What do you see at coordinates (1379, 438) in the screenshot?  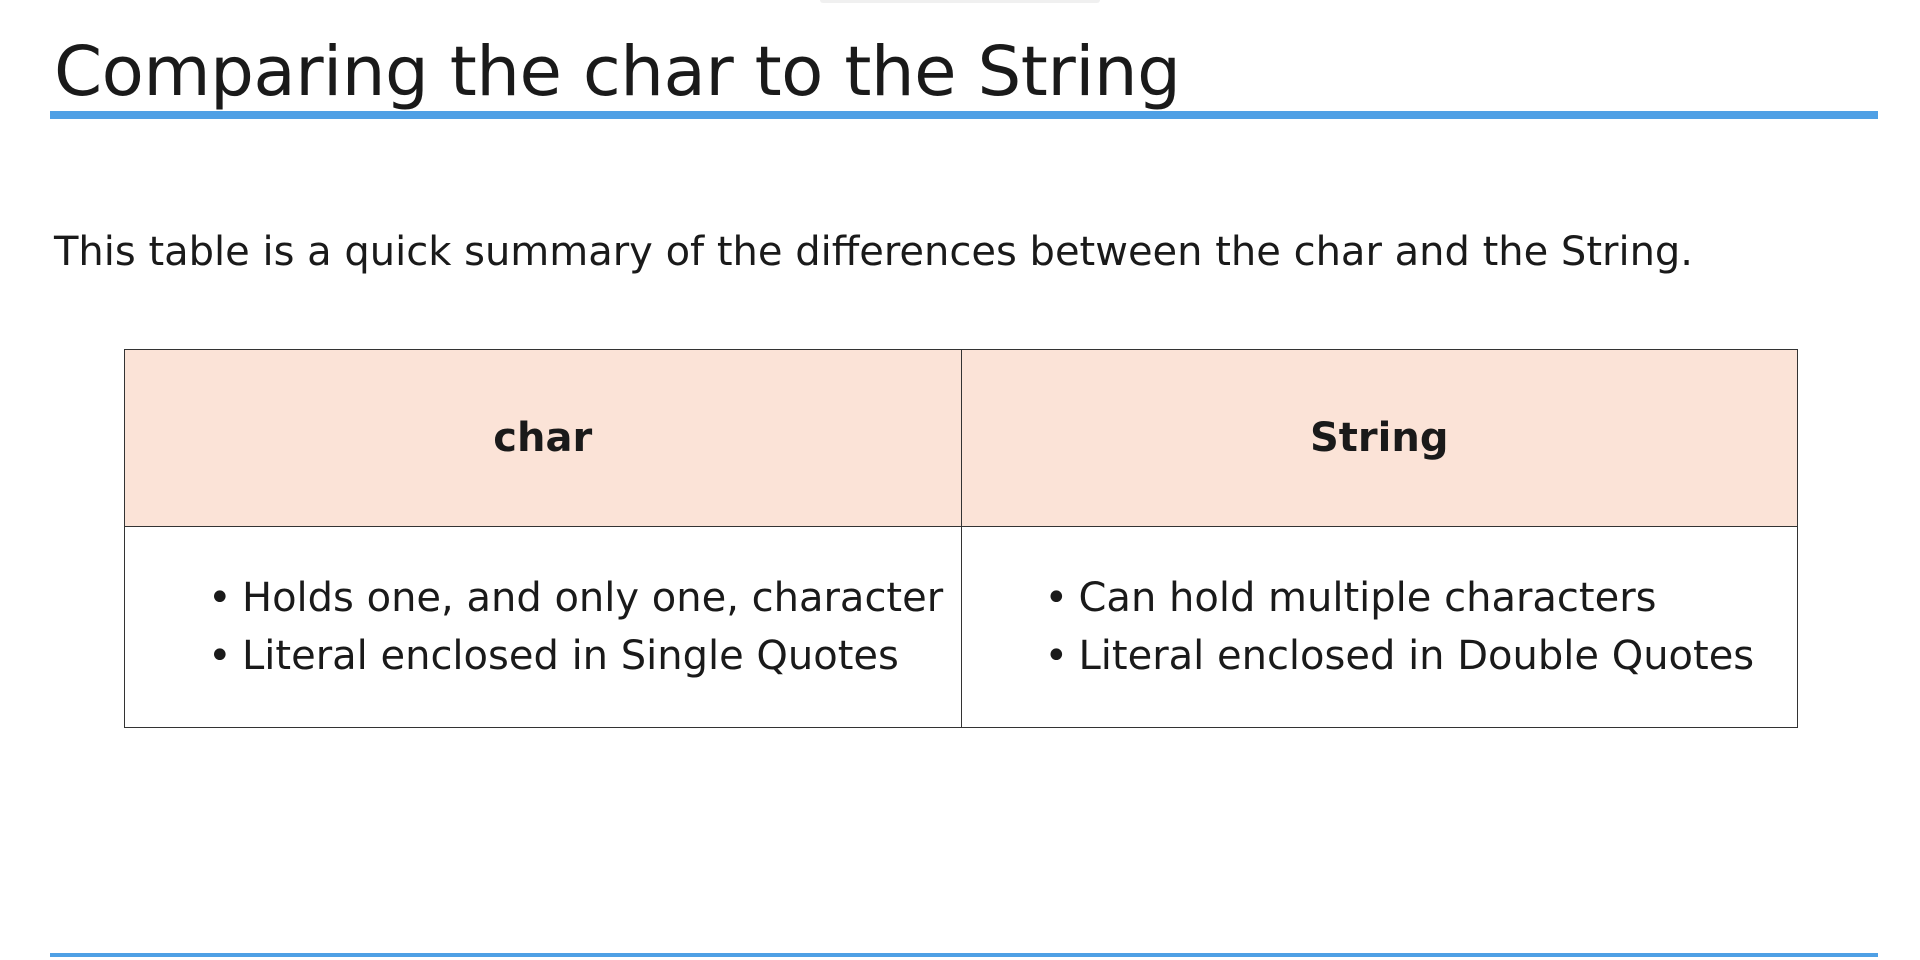 I see `header-cell-string: String` at bounding box center [1379, 438].